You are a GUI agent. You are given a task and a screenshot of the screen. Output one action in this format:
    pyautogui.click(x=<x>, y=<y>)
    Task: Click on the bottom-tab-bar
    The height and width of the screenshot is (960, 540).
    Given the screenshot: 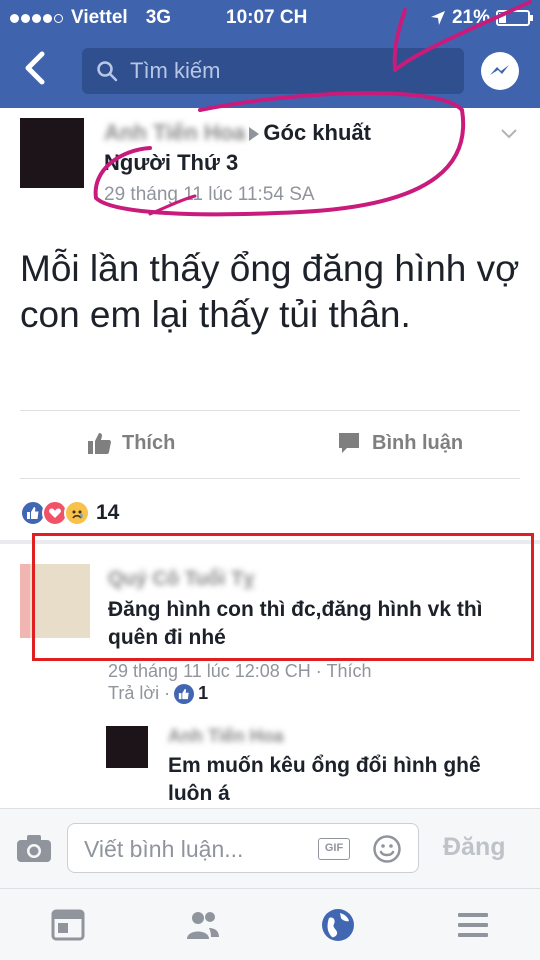 What is the action you would take?
    pyautogui.click(x=270, y=924)
    